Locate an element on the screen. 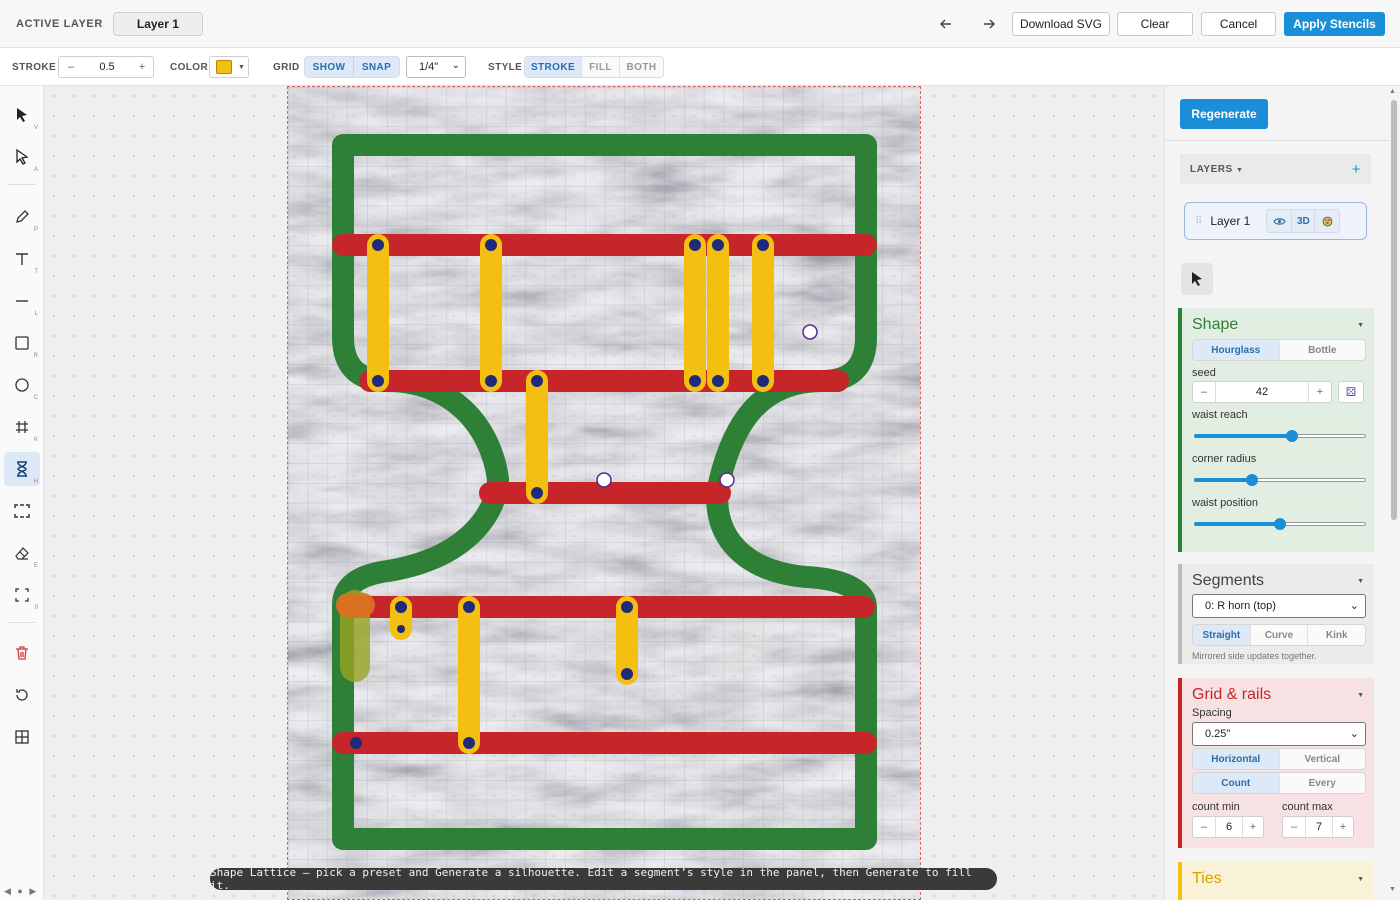 The width and height of the screenshot is (1400, 900). layer-row: ⠿ Layer 1 3D is located at coordinates (1275, 221).